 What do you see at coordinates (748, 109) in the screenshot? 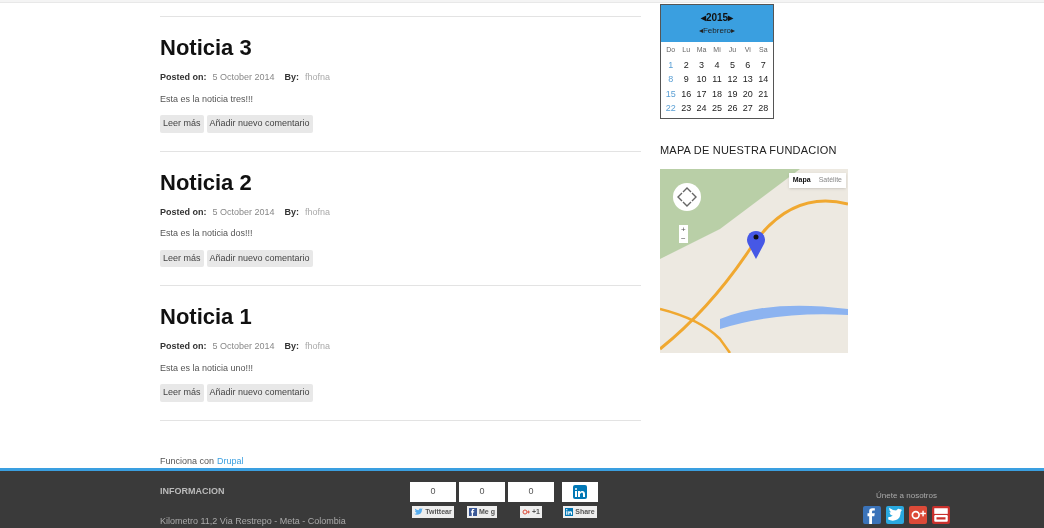
I see `calendar-day: 27` at bounding box center [748, 109].